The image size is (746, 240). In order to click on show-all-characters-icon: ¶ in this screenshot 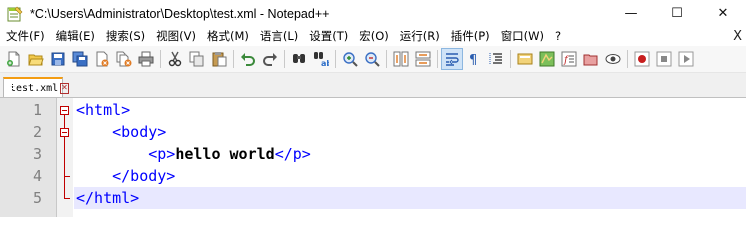, I will do `click(474, 59)`.